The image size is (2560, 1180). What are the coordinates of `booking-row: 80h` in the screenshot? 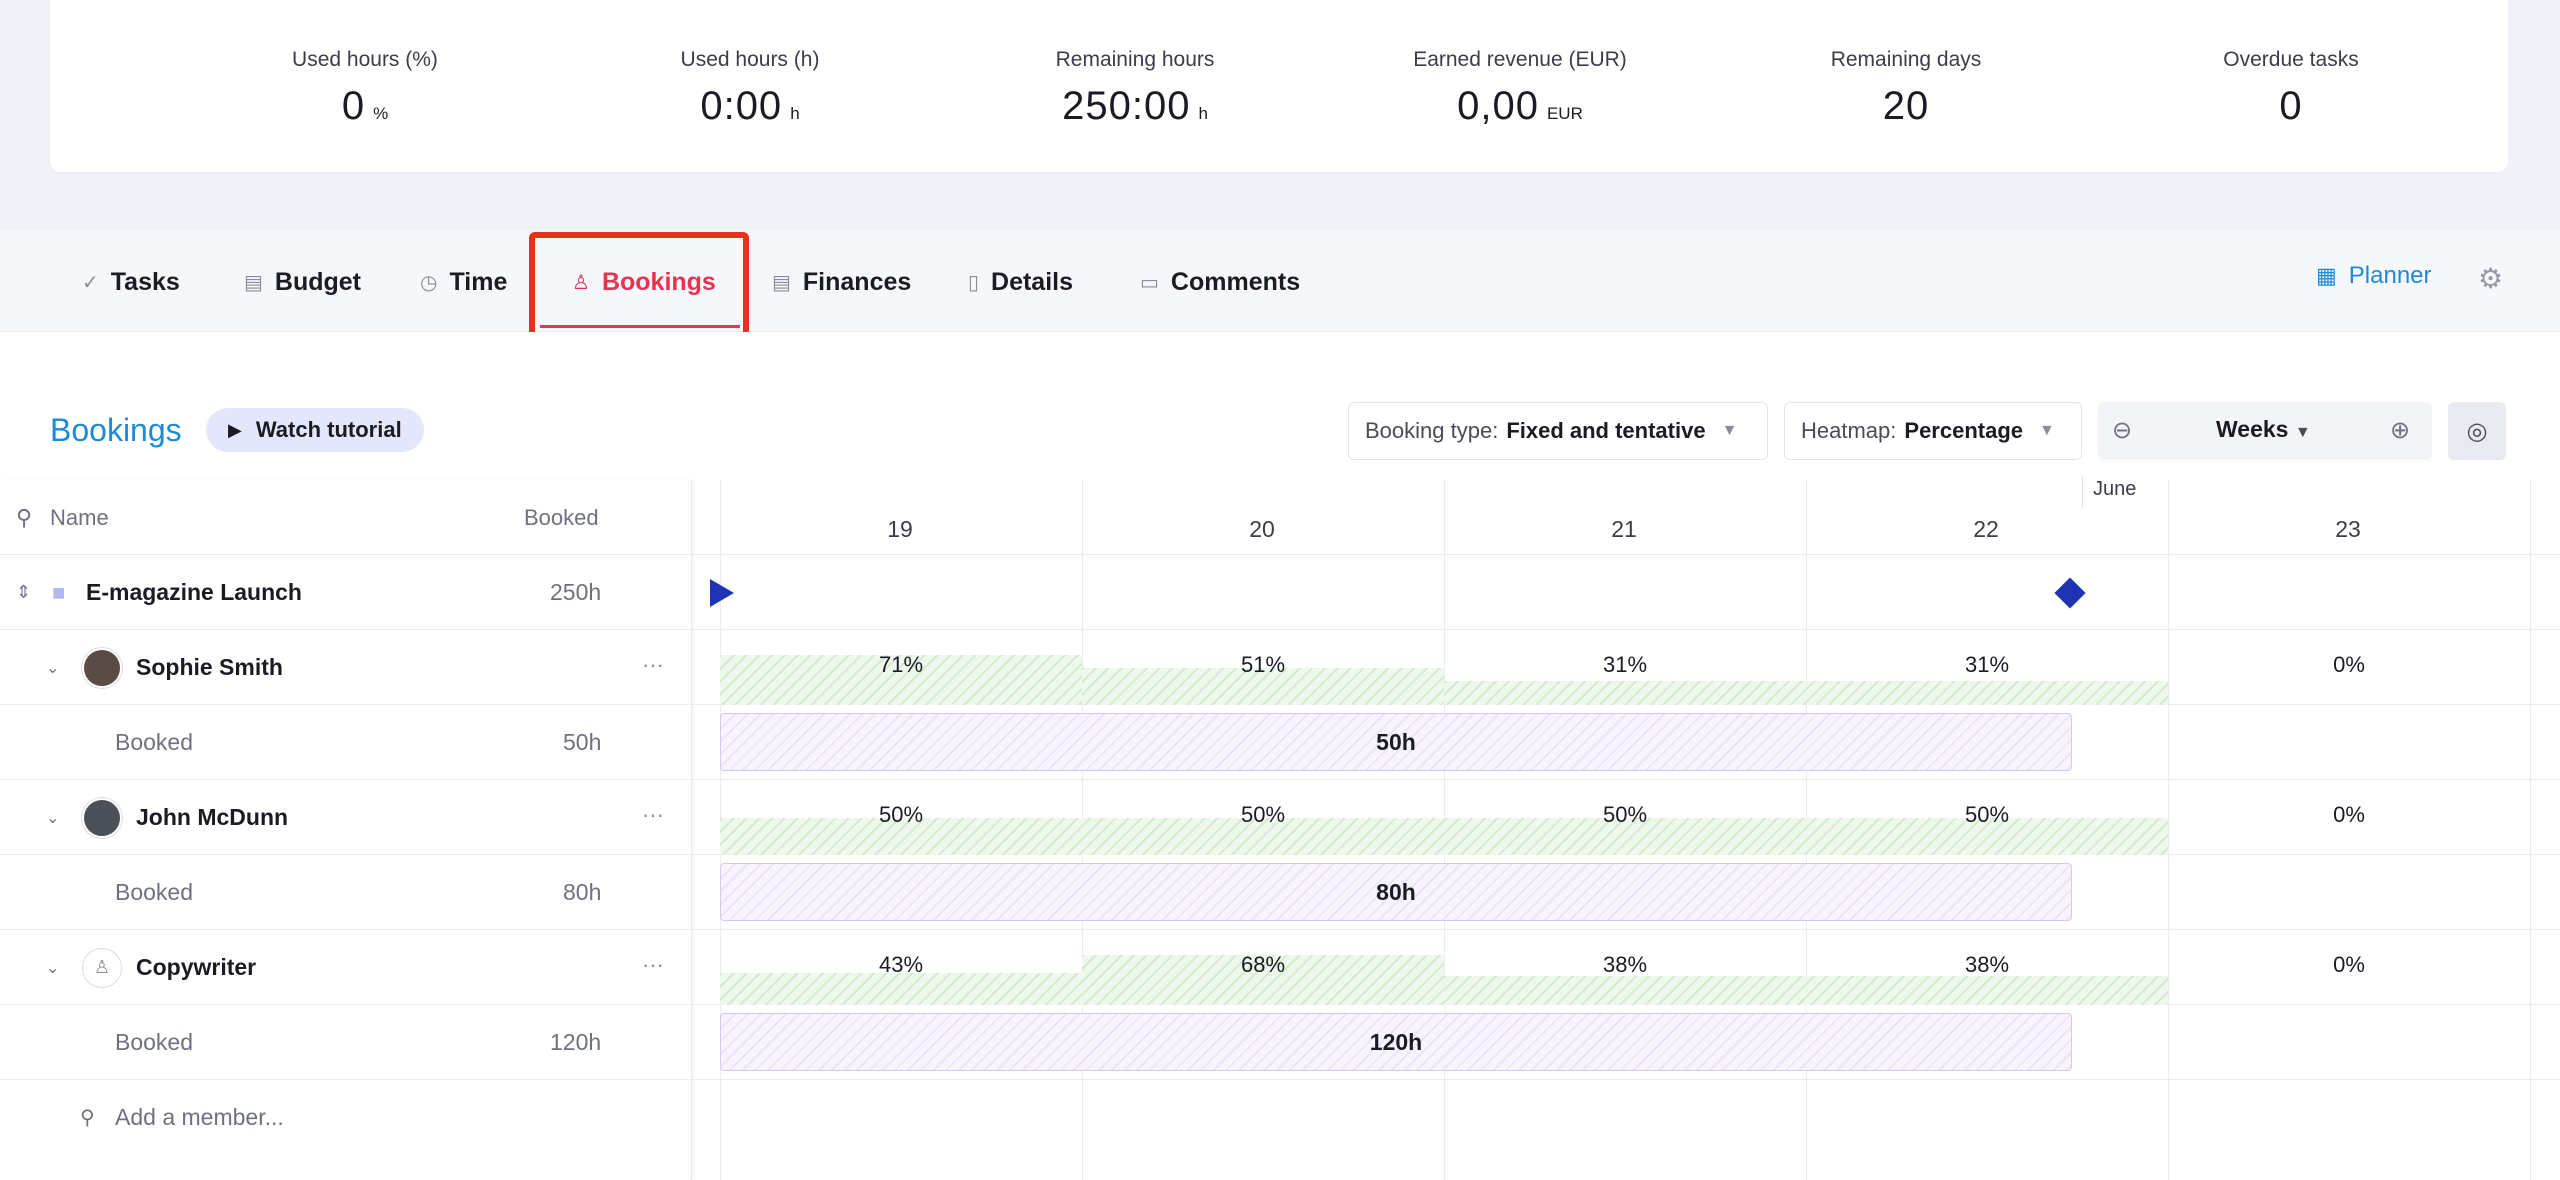 It's located at (1626, 892).